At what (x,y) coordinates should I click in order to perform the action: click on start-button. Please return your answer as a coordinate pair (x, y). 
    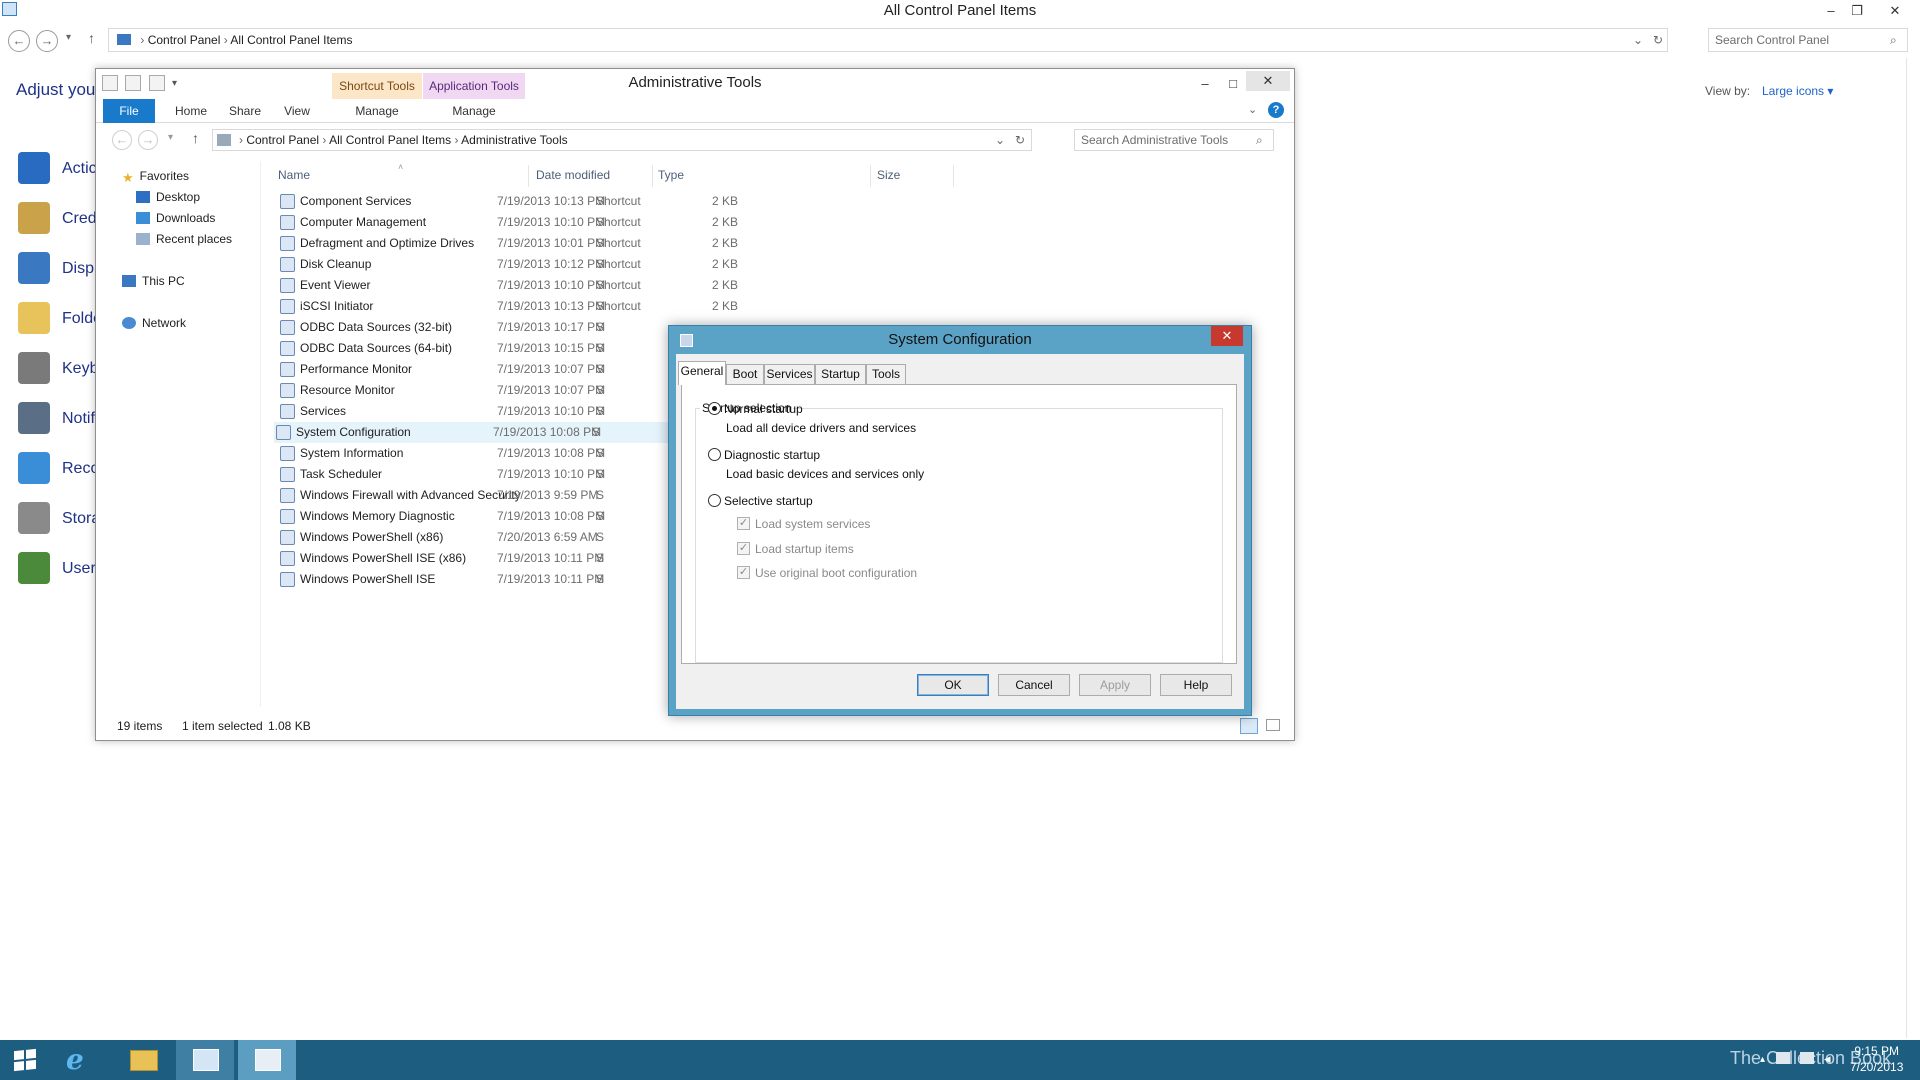
    Looking at the image, I should click on (29, 1060).